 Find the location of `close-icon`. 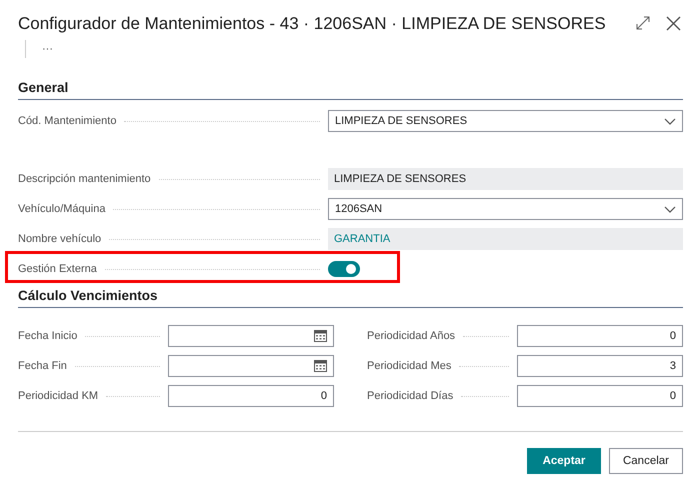

close-icon is located at coordinates (673, 23).